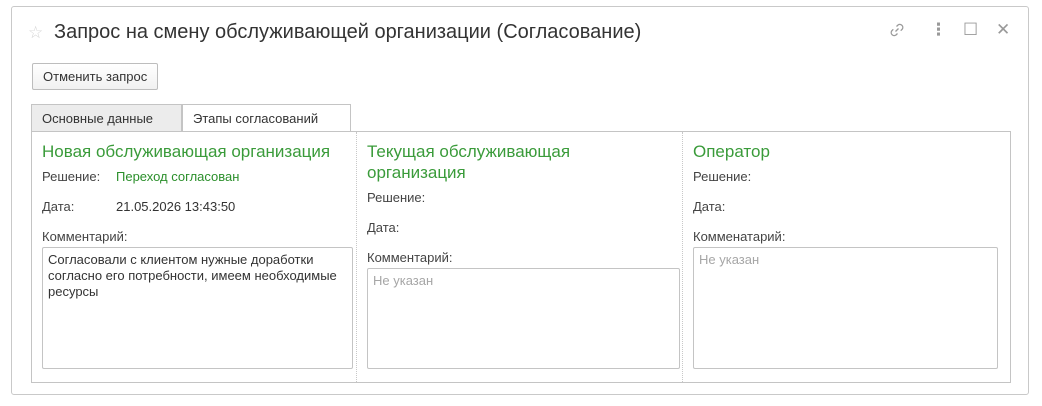 The height and width of the screenshot is (406, 1042). Describe the element at coordinates (186, 151) in the screenshot. I see `new-org-heading: Новая обслуживающая организация` at that location.